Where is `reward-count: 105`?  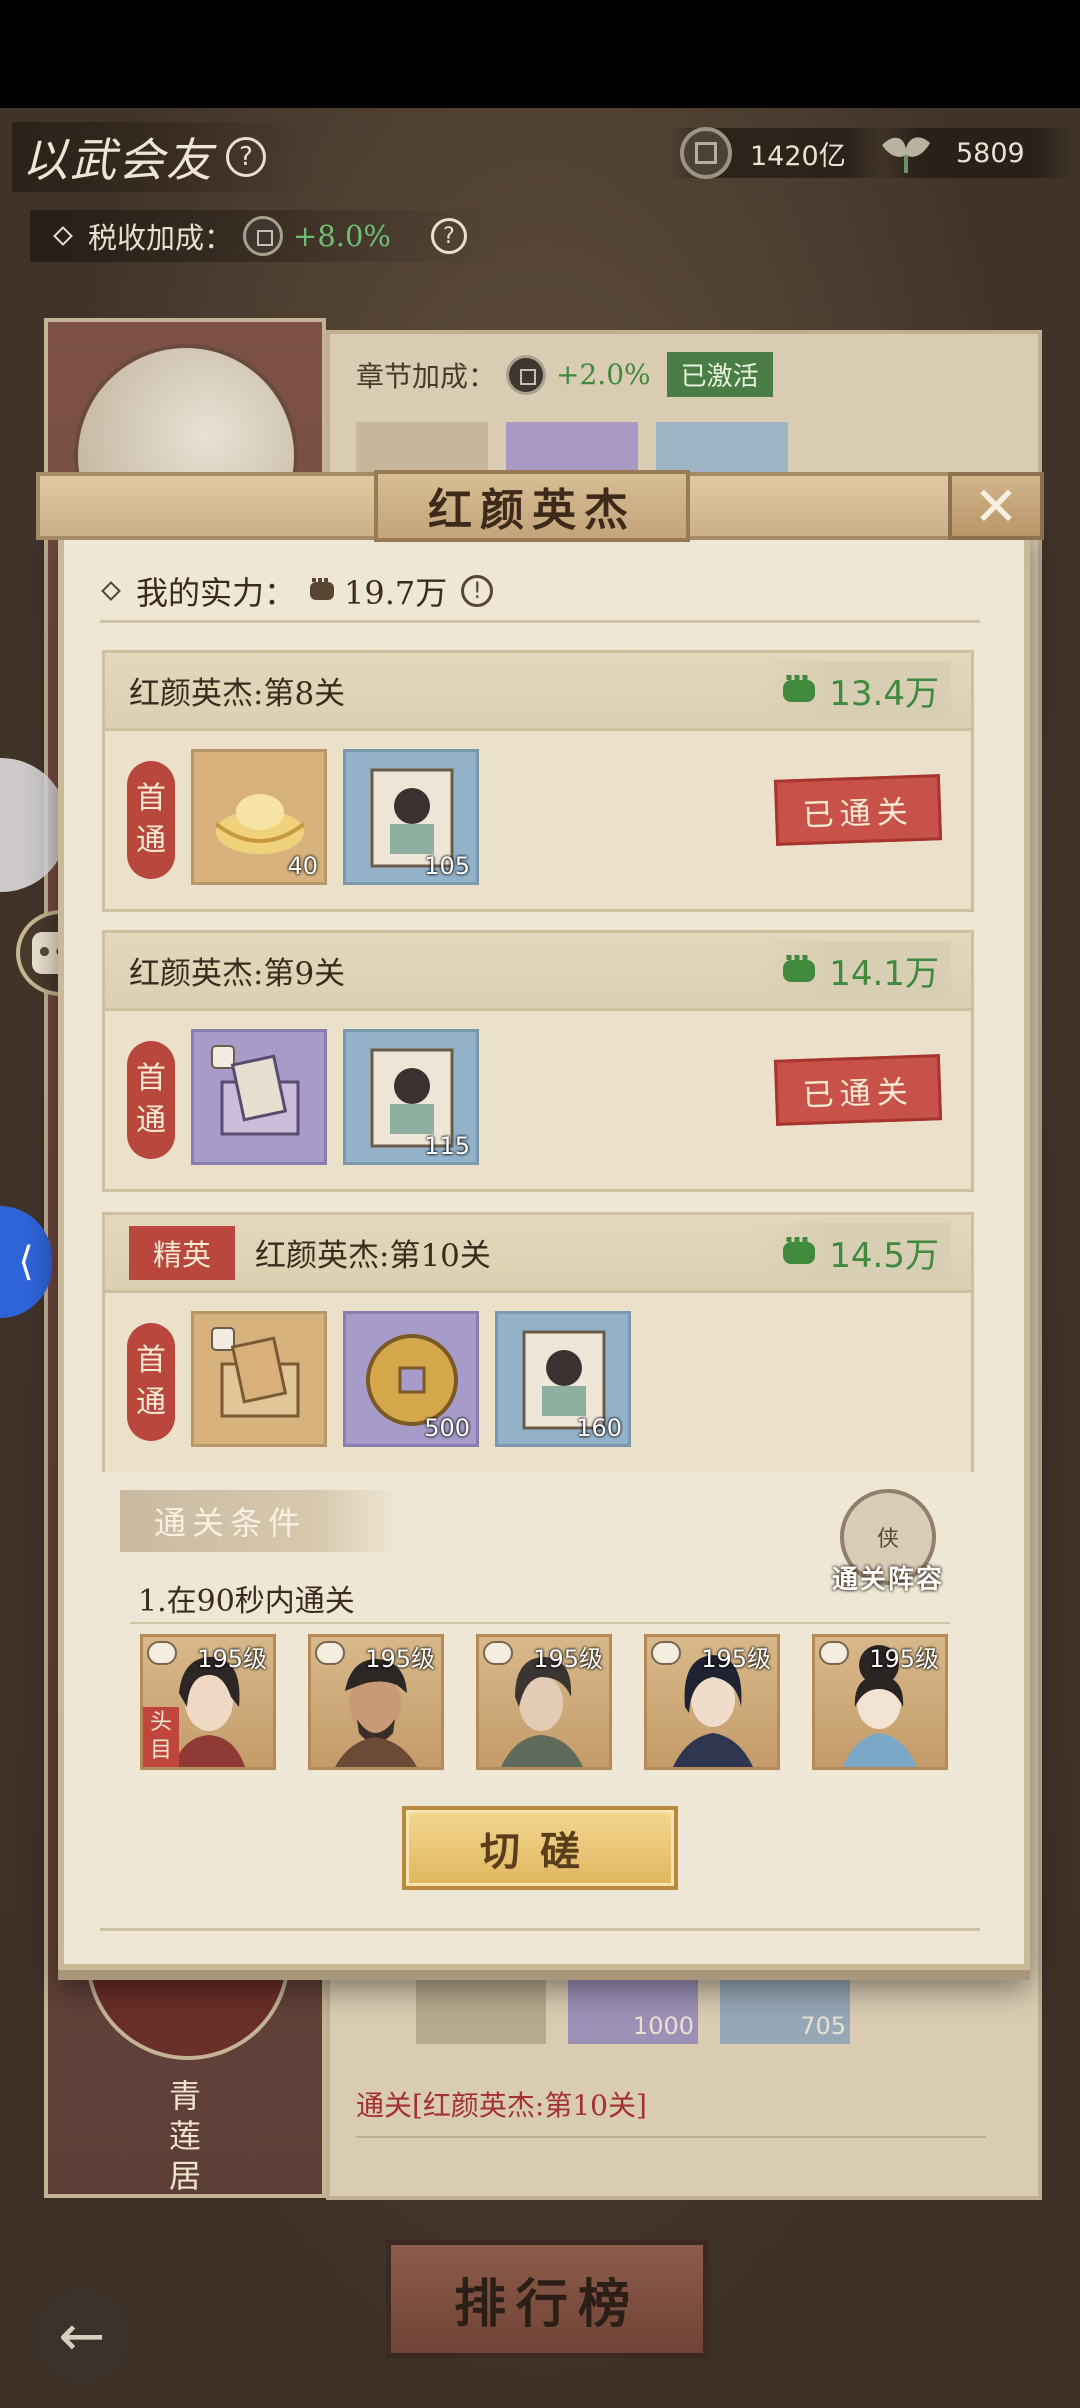 reward-count: 105 is located at coordinates (447, 866).